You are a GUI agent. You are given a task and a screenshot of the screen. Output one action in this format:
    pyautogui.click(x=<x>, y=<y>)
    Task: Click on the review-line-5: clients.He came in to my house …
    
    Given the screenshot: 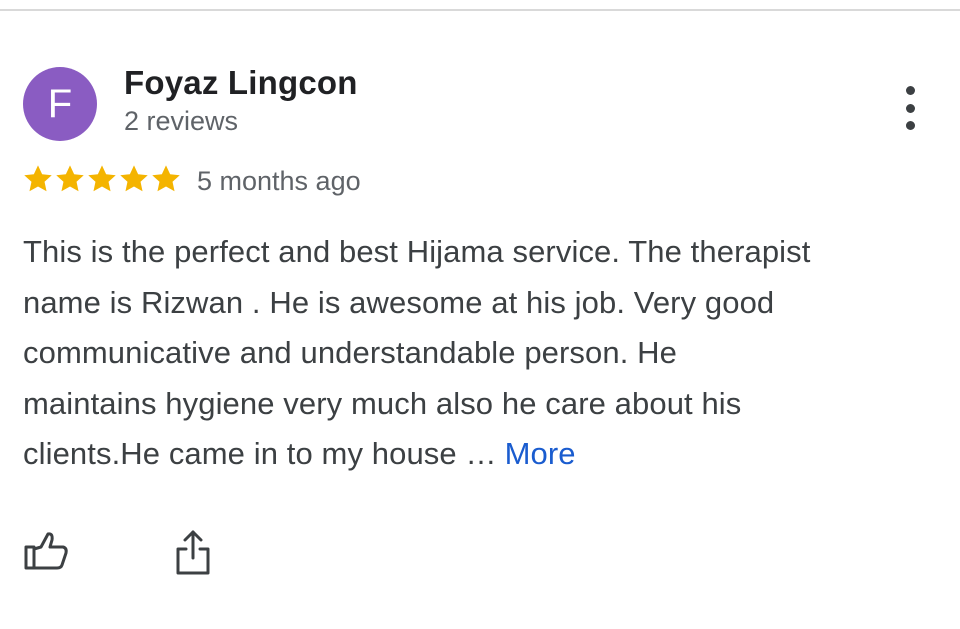 What is the action you would take?
    pyautogui.click(x=260, y=453)
    